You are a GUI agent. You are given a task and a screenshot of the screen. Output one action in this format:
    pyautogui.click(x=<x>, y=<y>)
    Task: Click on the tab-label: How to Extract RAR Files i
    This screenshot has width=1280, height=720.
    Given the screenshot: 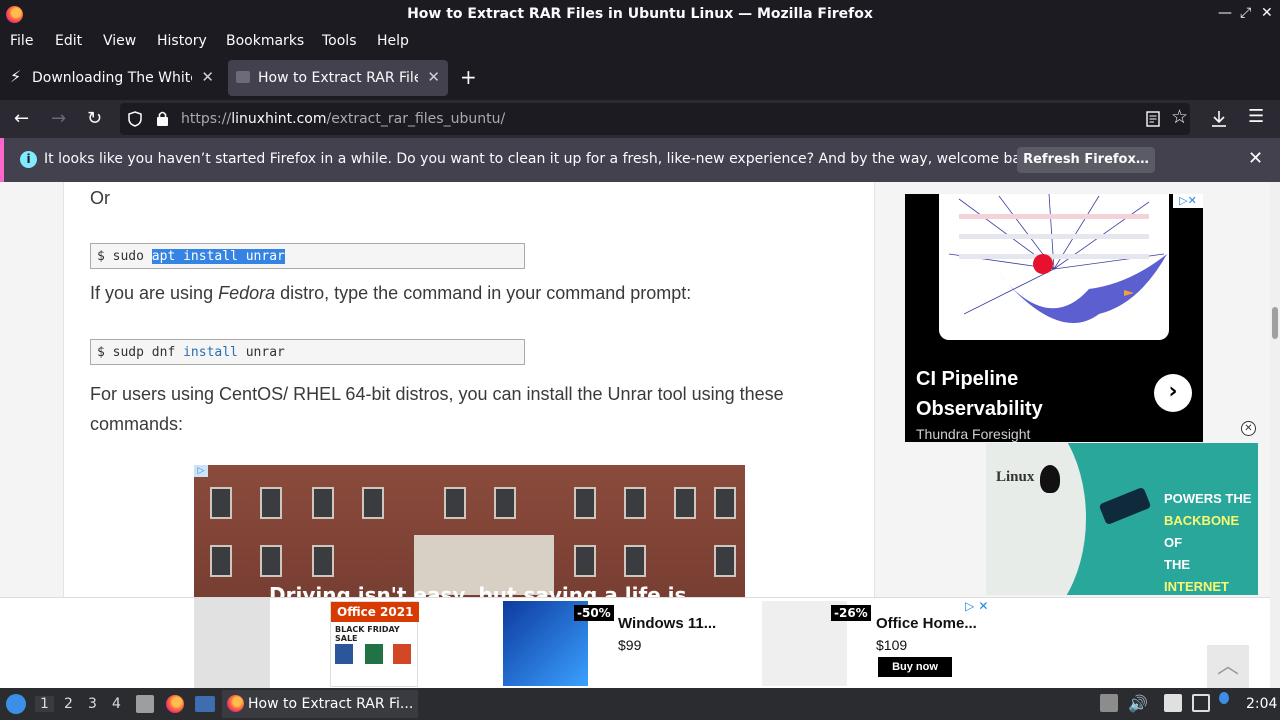 What is the action you would take?
    pyautogui.click(x=338, y=78)
    